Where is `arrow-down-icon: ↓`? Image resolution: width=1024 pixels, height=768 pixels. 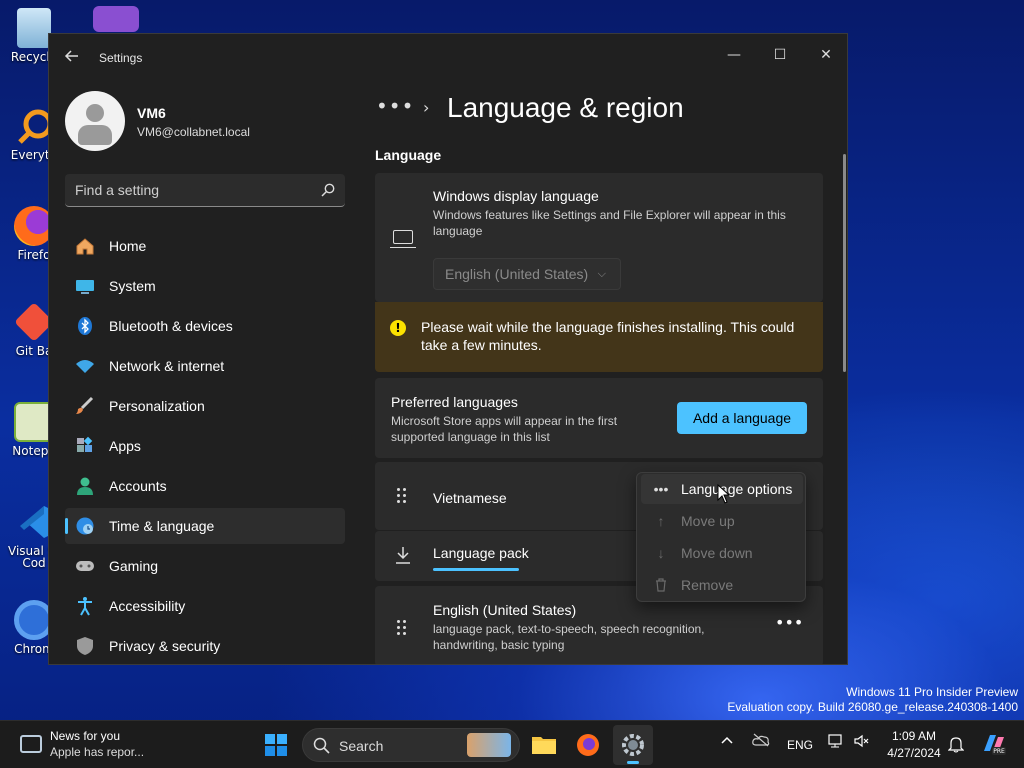 arrow-down-icon: ↓ is located at coordinates (661, 553).